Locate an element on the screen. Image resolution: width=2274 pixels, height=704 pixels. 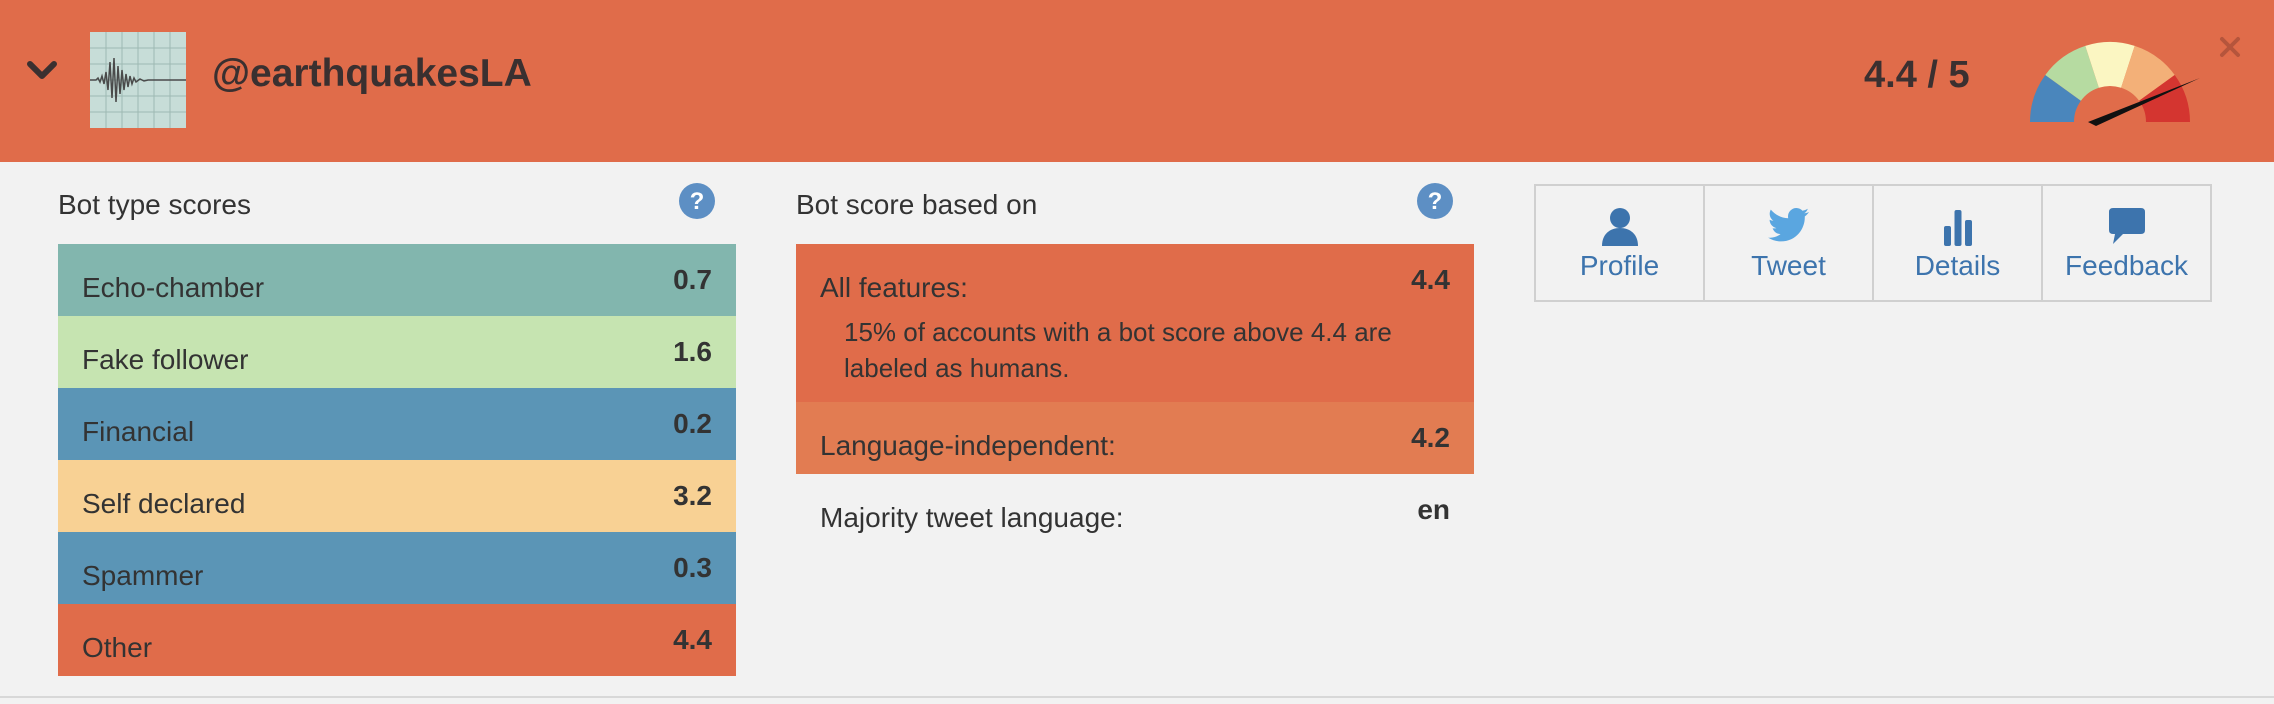
chat-bubble-icon is located at coordinates (2126, 226).